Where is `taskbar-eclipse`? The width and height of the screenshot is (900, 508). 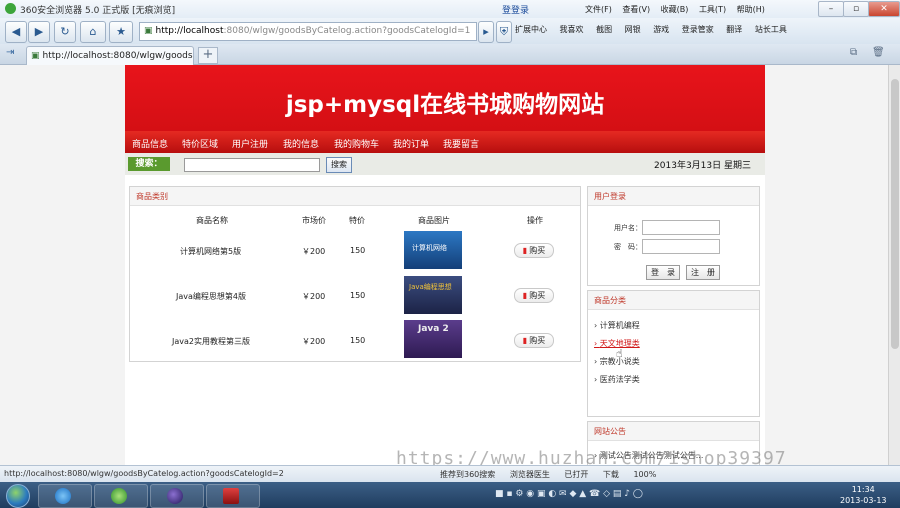
taskbar-eclipse is located at coordinates (177, 496).